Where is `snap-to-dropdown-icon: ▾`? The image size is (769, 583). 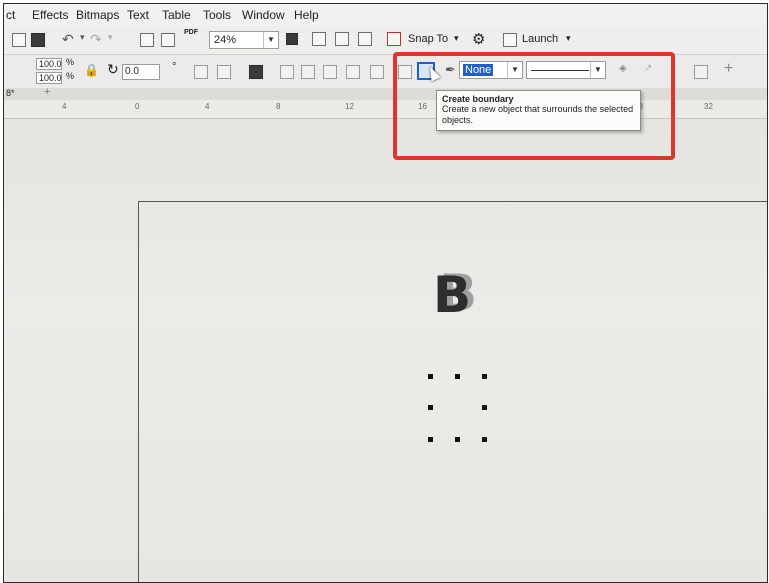 snap-to-dropdown-icon: ▾ is located at coordinates (456, 38).